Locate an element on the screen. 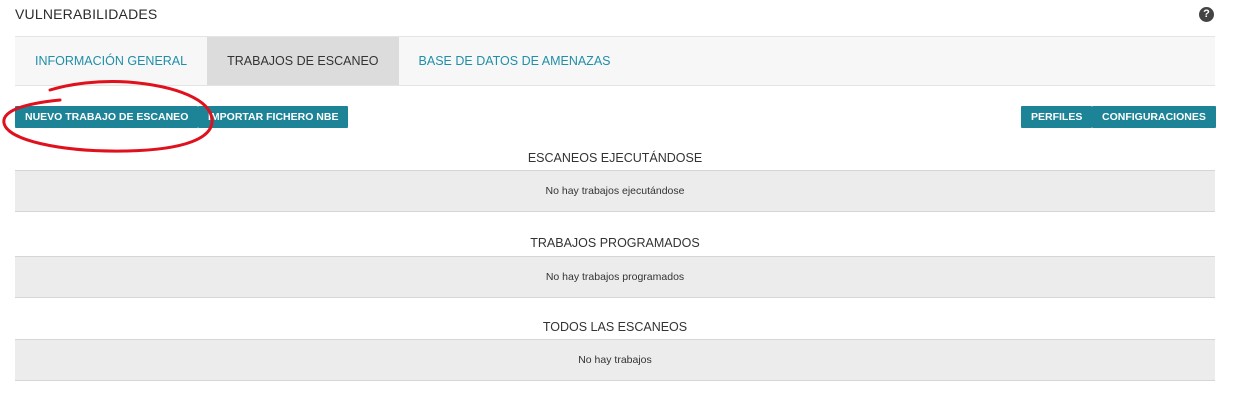  scheduled-jobs-title: TRABAJOS PROGRAMADOS is located at coordinates (615, 243).